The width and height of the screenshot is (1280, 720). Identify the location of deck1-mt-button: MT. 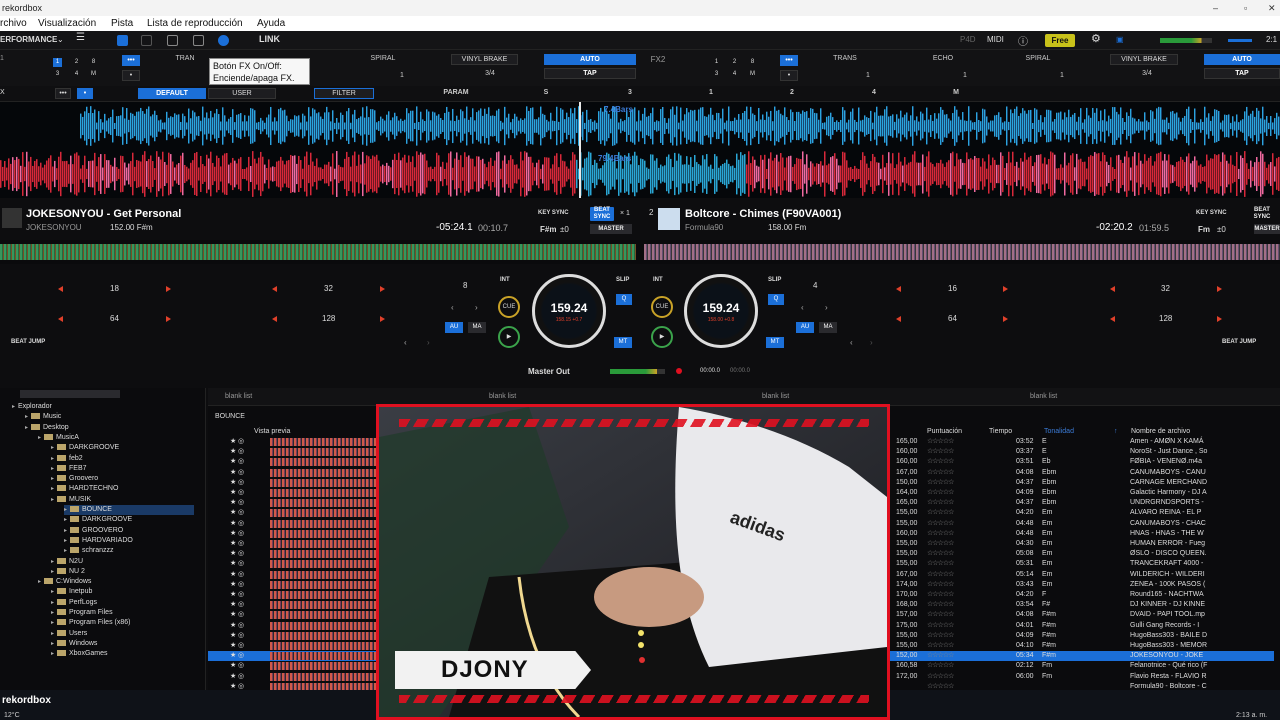
(623, 342).